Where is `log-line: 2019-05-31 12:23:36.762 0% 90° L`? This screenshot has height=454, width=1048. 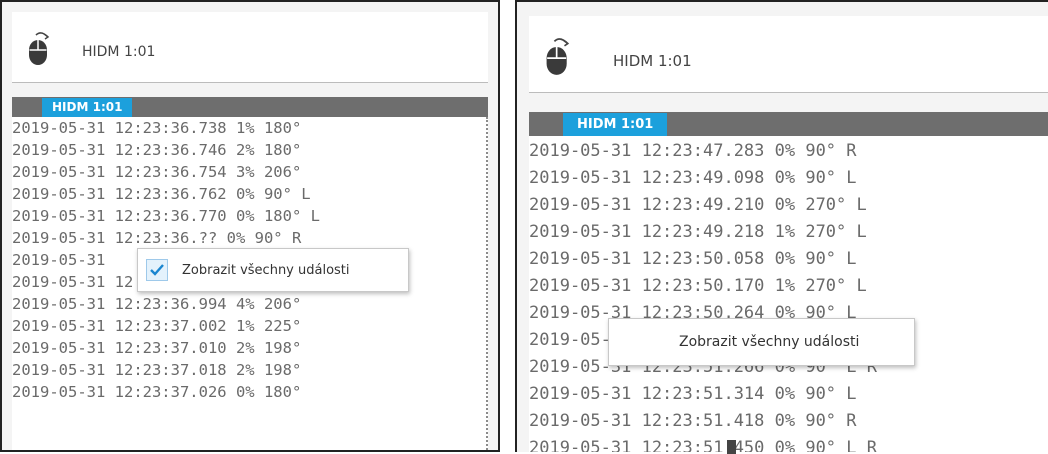 log-line: 2019-05-31 12:23:36.762 0% 90° L is located at coordinates (161, 194).